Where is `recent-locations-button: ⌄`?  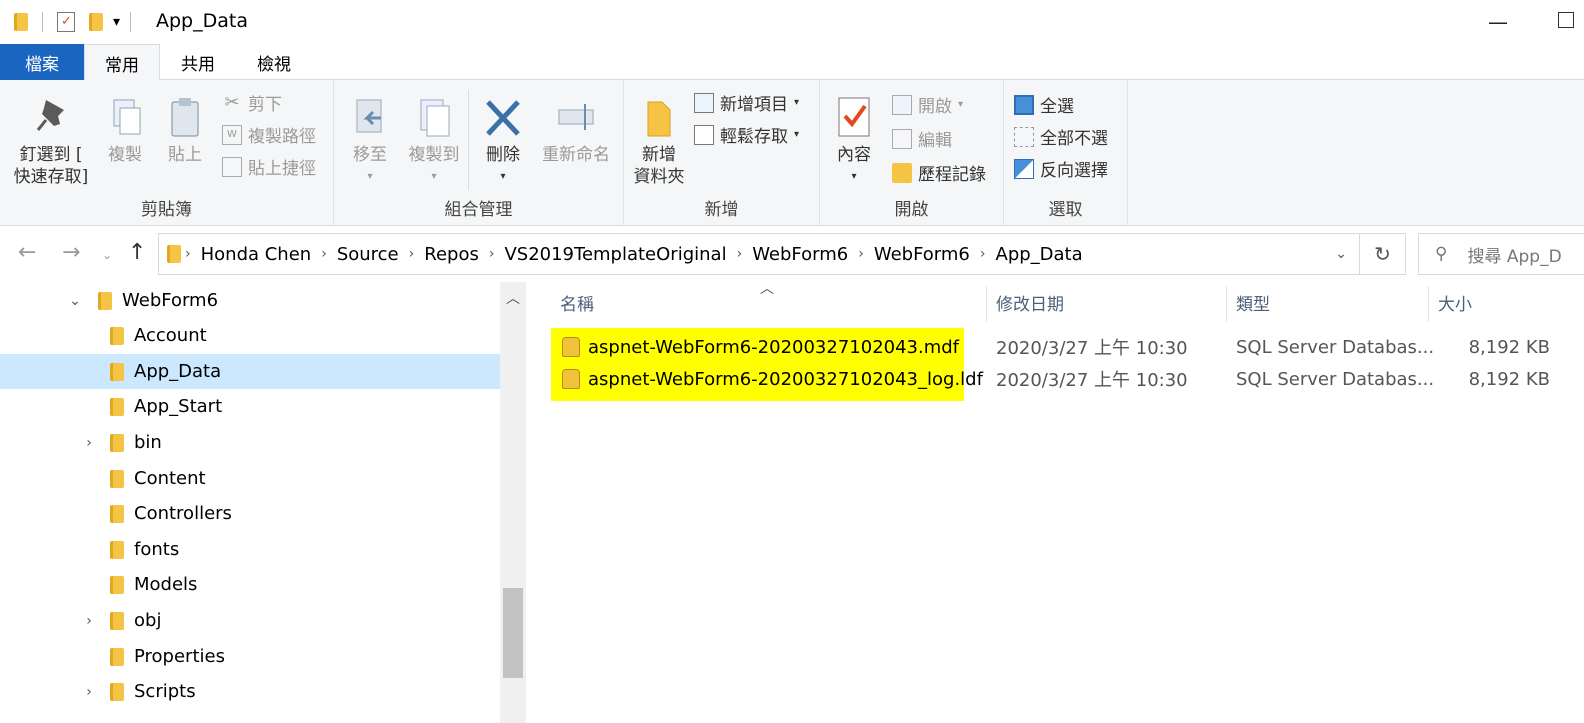
recent-locations-button: ⌄ is located at coordinates (107, 255).